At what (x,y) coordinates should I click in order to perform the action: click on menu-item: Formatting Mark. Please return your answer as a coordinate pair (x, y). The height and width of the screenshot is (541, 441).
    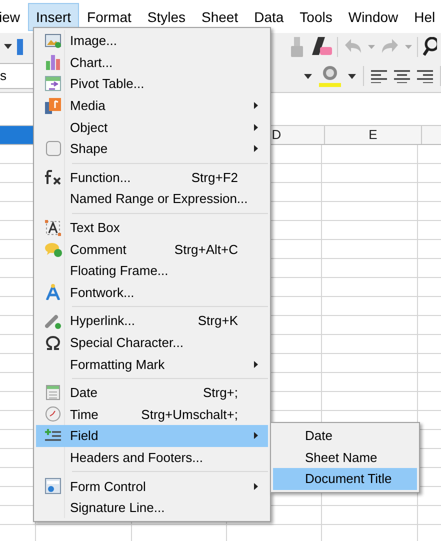
    Looking at the image, I should click on (152, 364).